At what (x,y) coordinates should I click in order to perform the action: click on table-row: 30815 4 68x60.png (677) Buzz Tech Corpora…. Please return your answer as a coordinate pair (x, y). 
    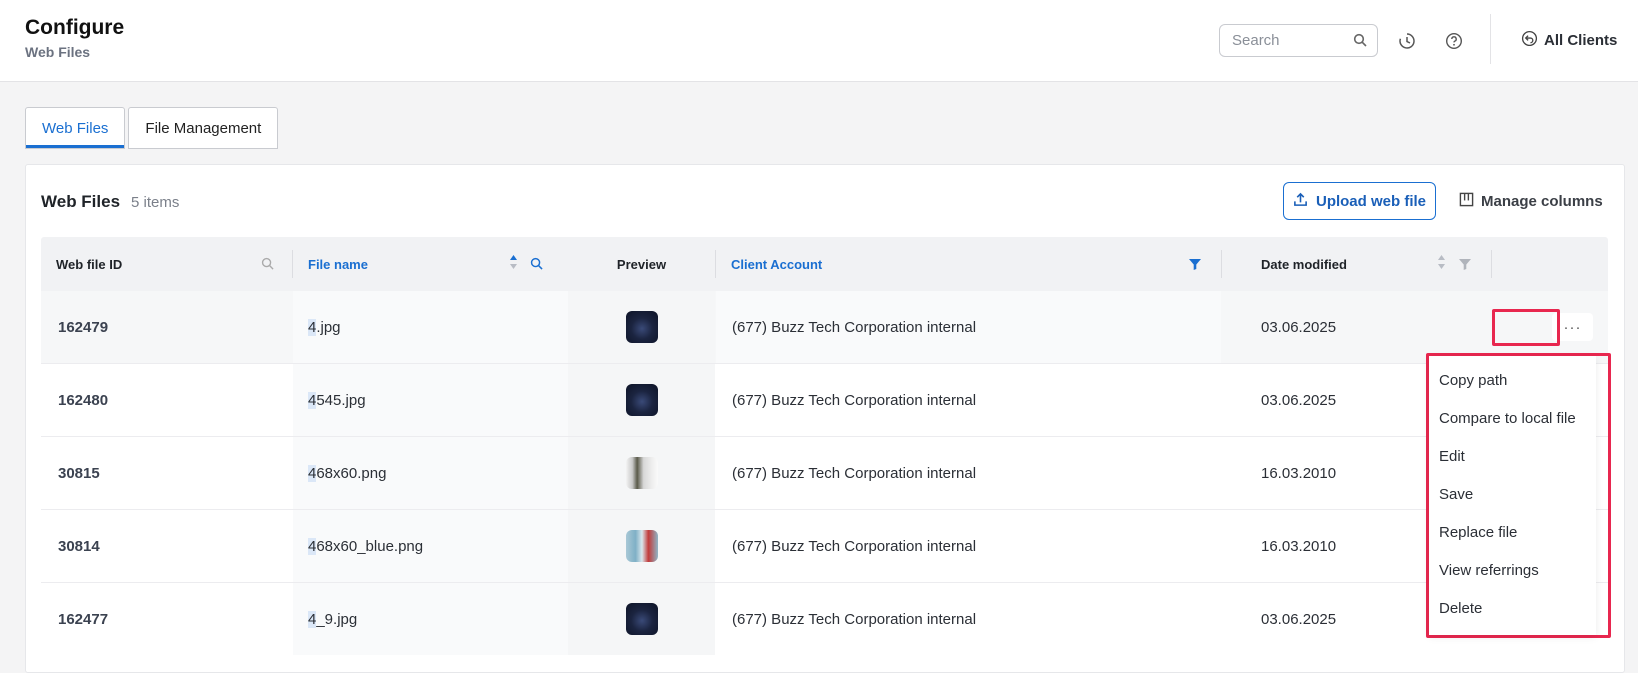
    Looking at the image, I should click on (824, 473).